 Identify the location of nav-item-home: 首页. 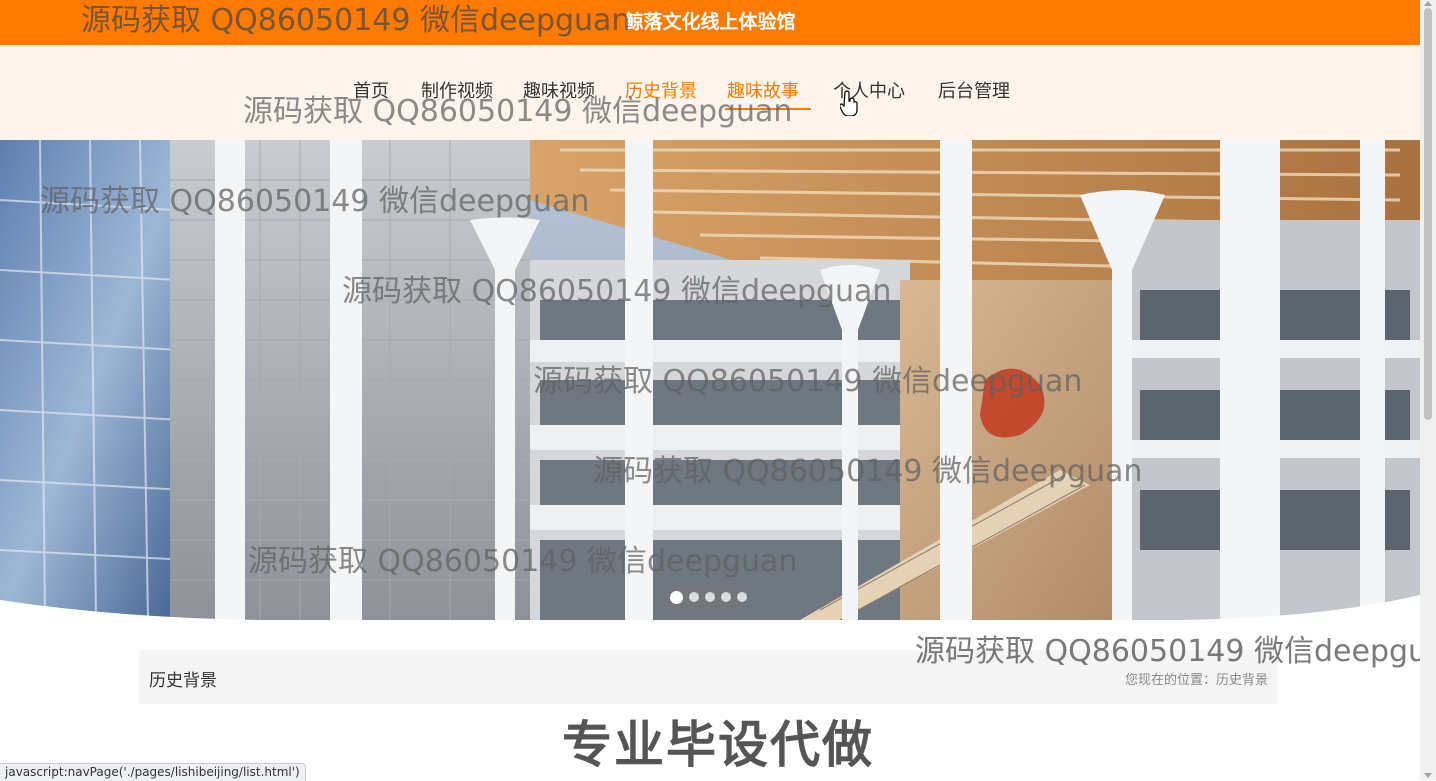
(371, 92).